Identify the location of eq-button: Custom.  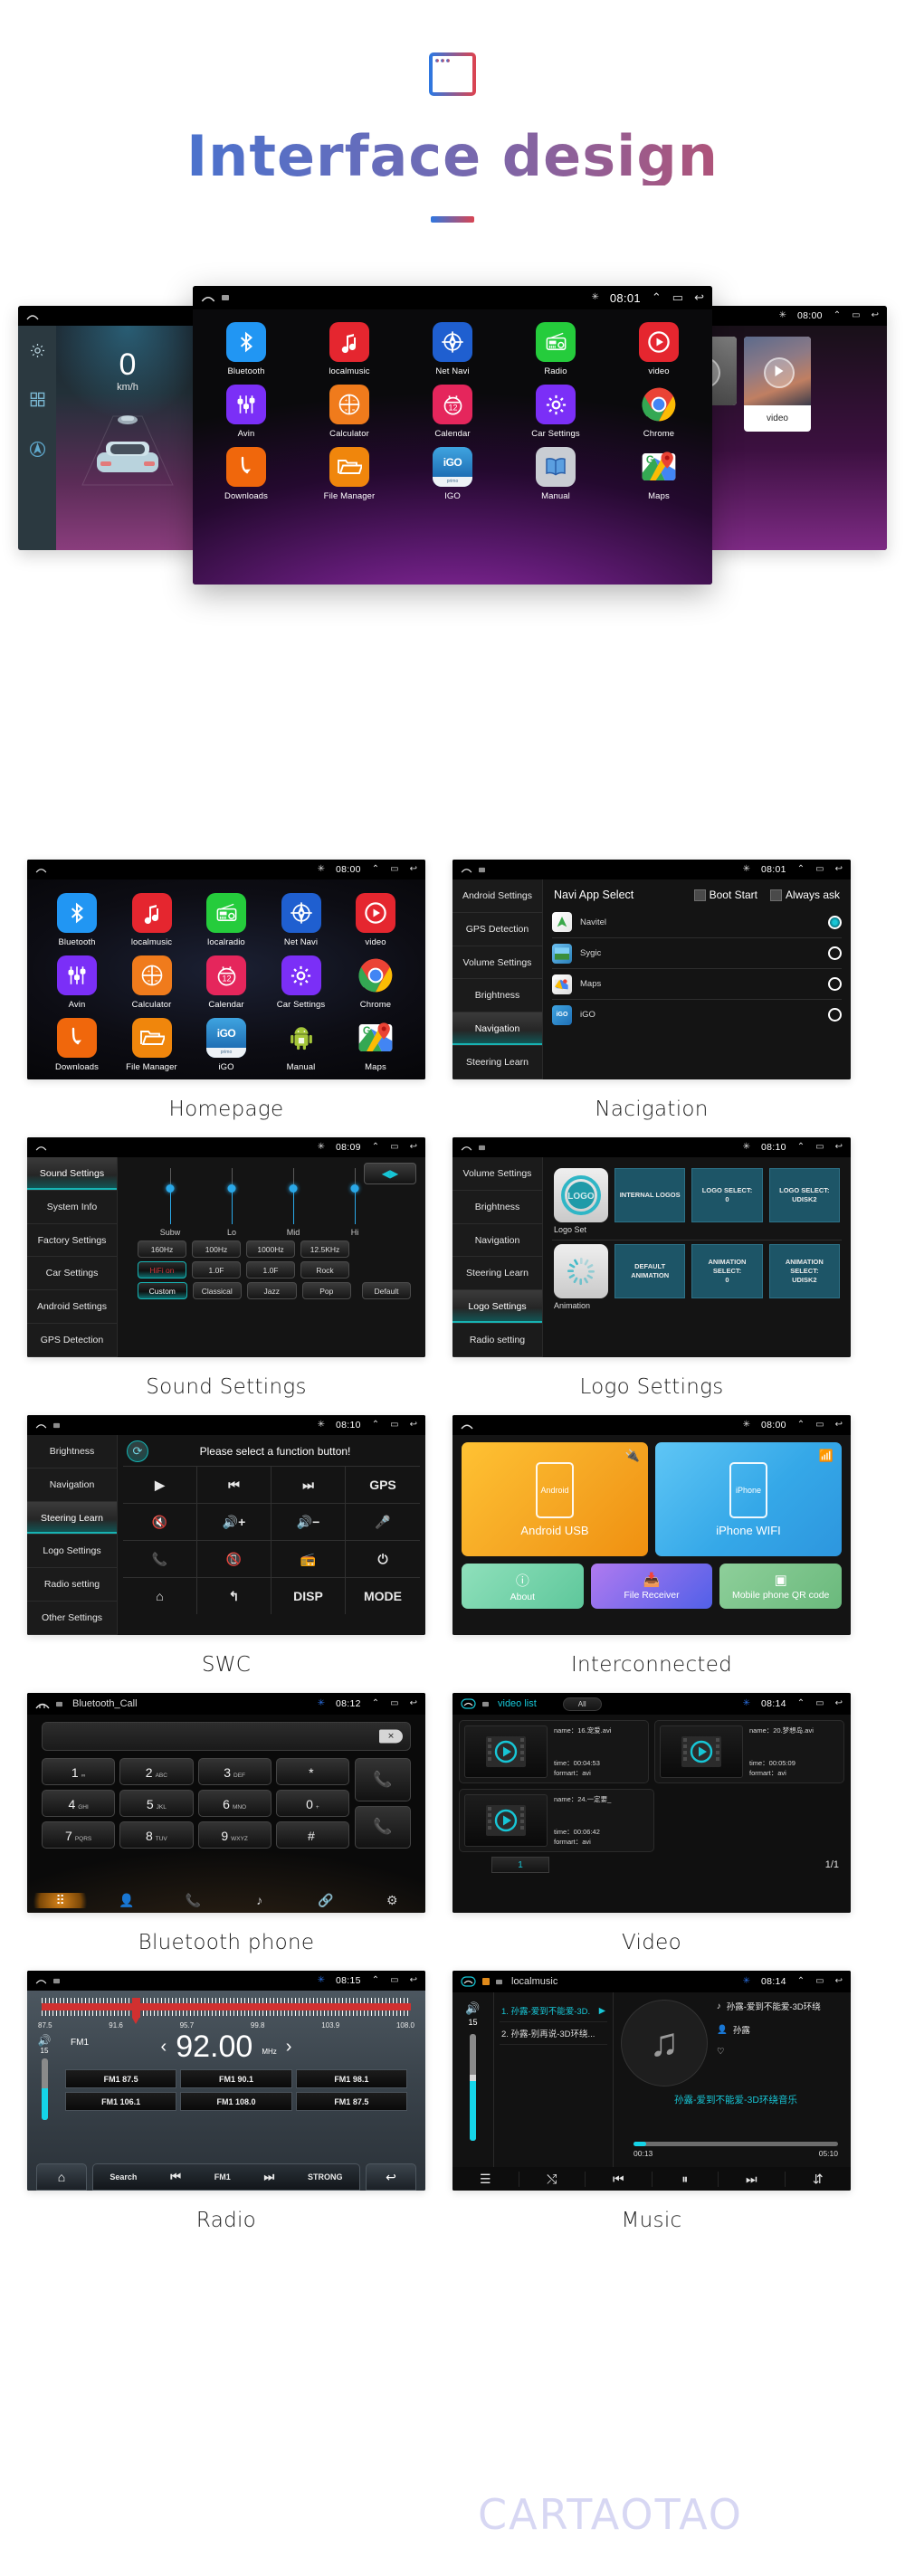
(163, 1291).